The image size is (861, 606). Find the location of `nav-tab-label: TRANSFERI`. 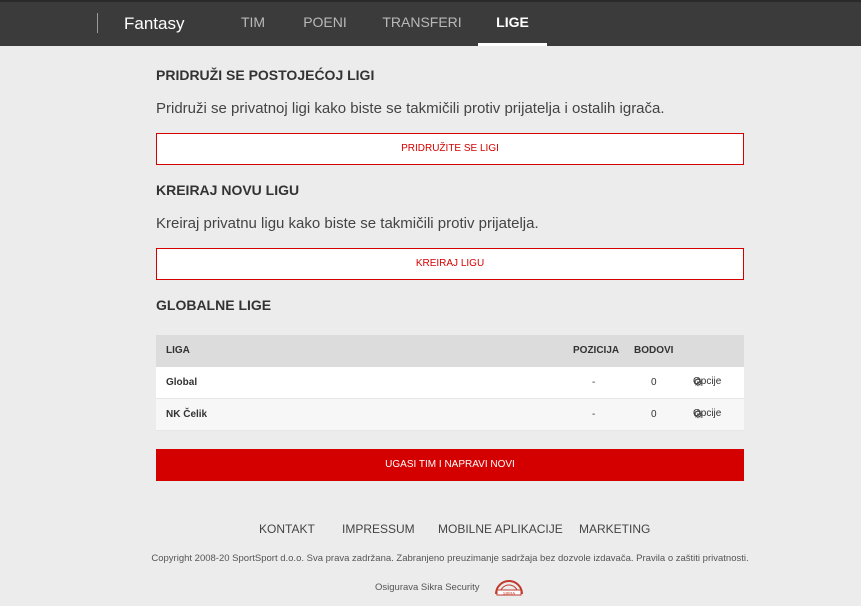

nav-tab-label: TRANSFERI is located at coordinates (422, 22).